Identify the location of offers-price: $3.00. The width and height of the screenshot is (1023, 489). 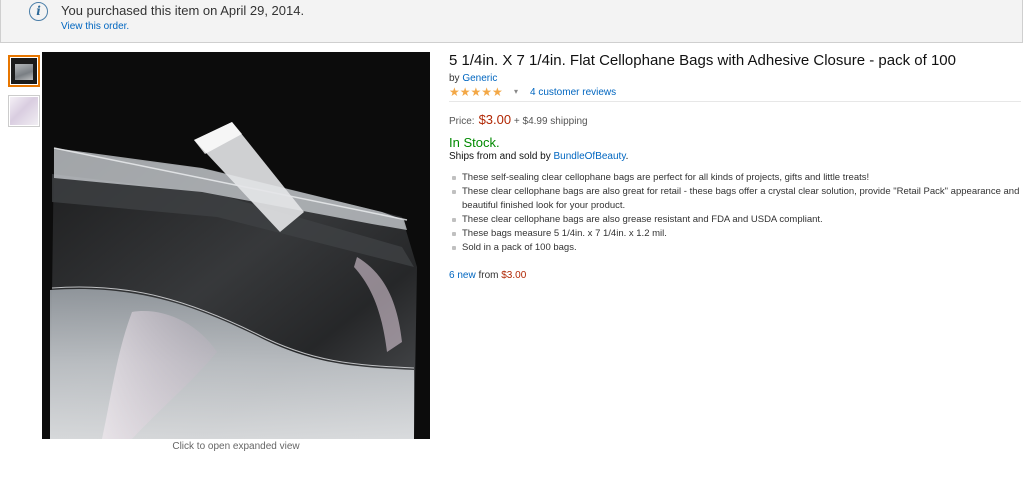
(514, 275).